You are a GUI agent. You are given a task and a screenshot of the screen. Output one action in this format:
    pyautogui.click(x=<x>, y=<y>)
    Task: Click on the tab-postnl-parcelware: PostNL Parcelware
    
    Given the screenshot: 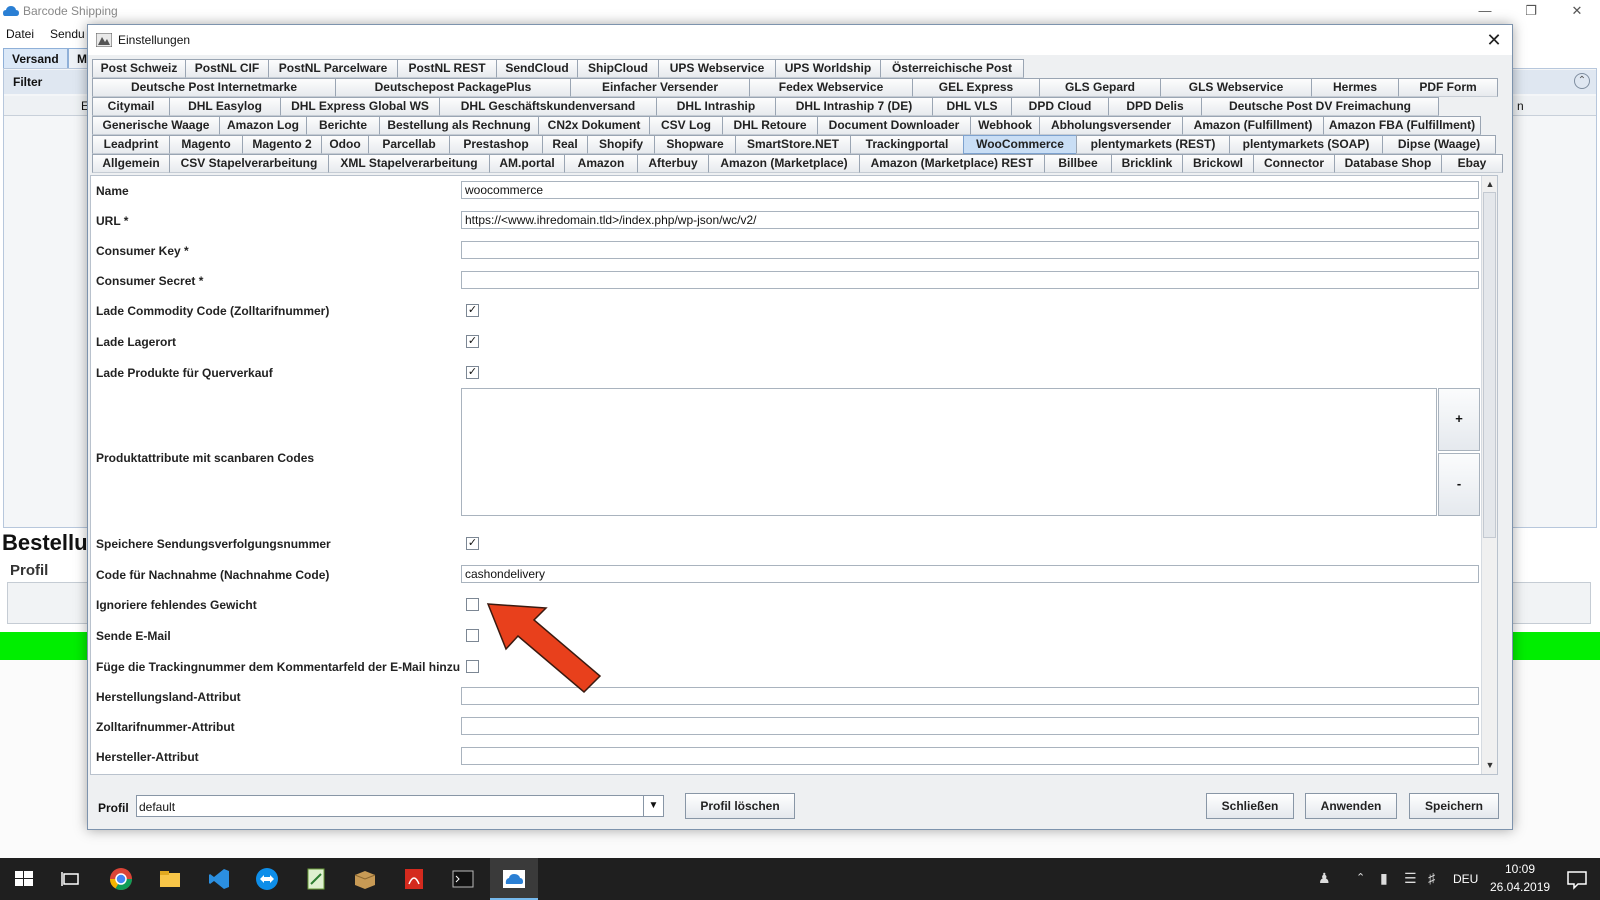 What is the action you would take?
    pyautogui.click(x=333, y=68)
    